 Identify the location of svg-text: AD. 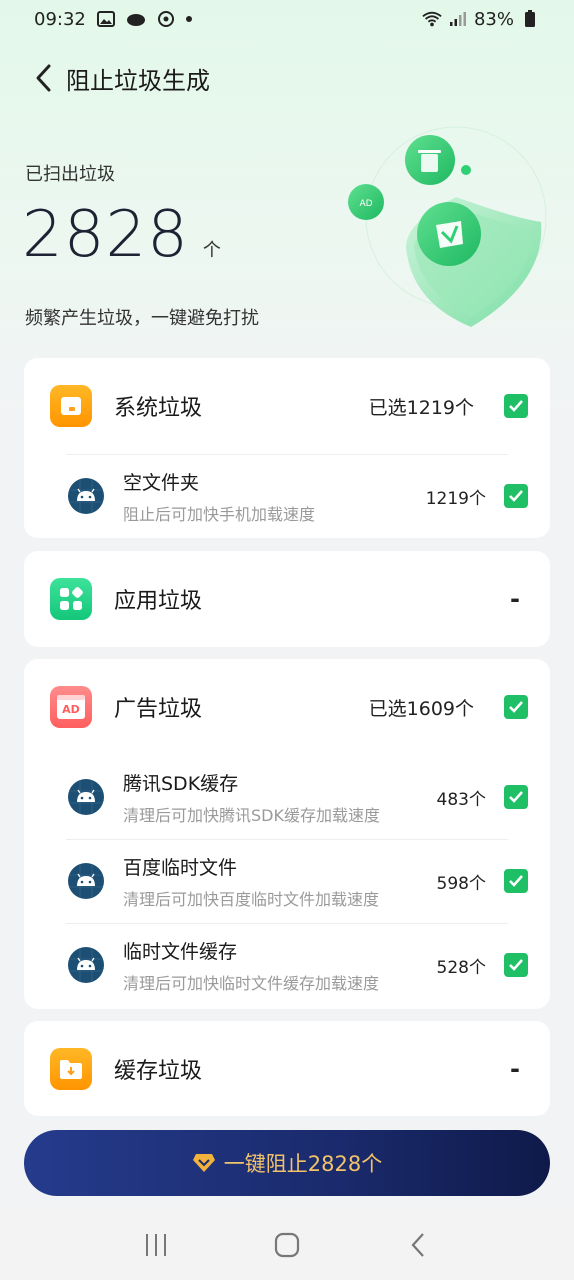
(365, 204).